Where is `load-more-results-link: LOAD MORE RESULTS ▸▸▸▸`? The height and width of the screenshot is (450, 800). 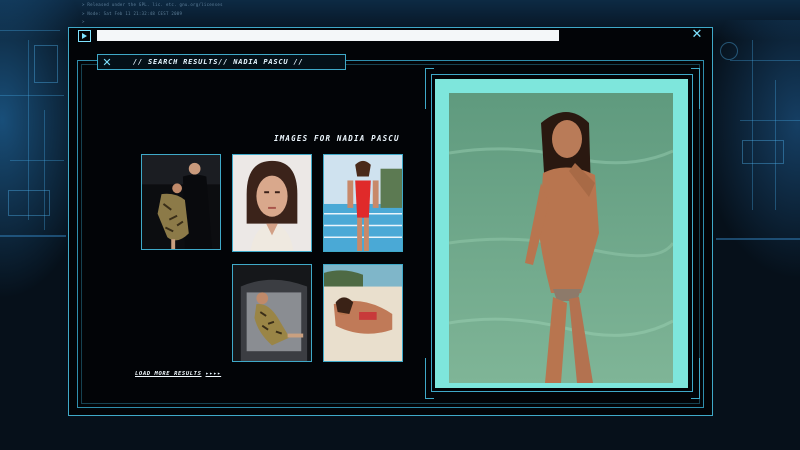 load-more-results-link: LOAD MORE RESULTS ▸▸▸▸ is located at coordinates (178, 374).